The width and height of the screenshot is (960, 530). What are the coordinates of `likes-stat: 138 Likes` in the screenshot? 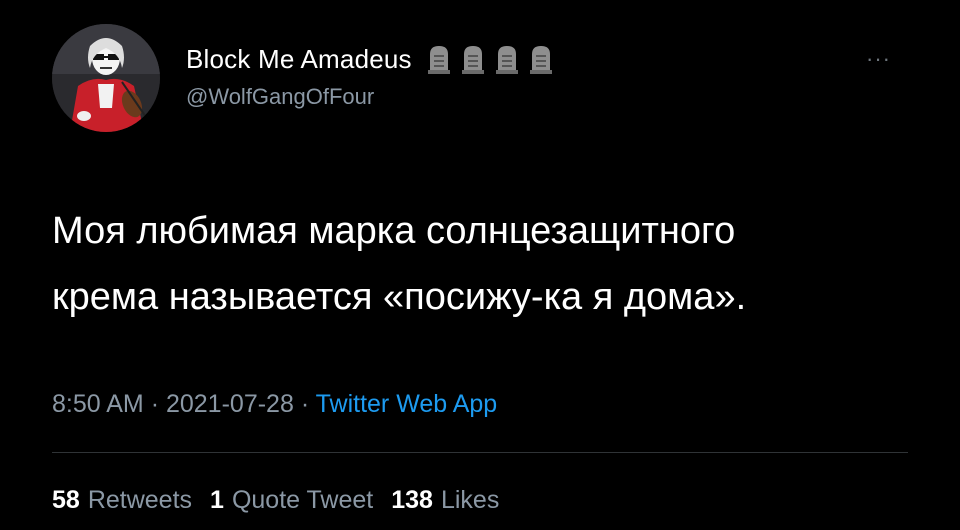 It's located at (445, 500).